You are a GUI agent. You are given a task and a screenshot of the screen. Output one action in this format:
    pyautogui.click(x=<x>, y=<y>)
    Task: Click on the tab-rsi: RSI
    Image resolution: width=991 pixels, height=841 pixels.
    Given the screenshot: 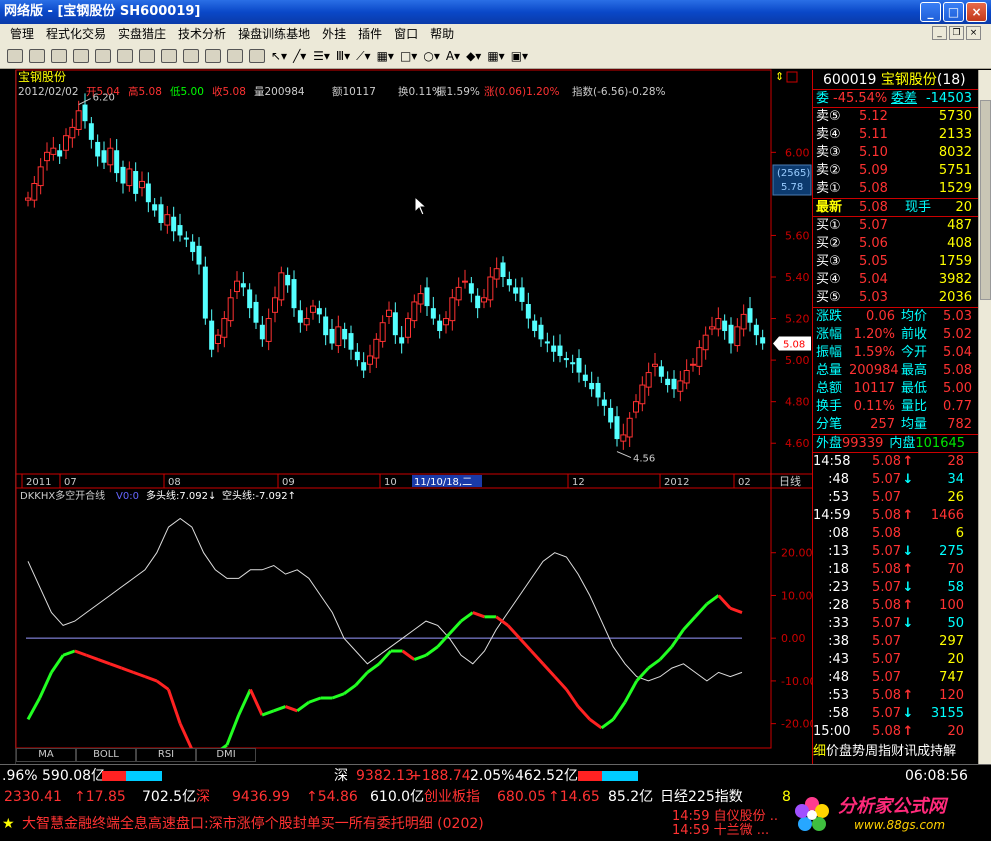 What is the action you would take?
    pyautogui.click(x=166, y=755)
    